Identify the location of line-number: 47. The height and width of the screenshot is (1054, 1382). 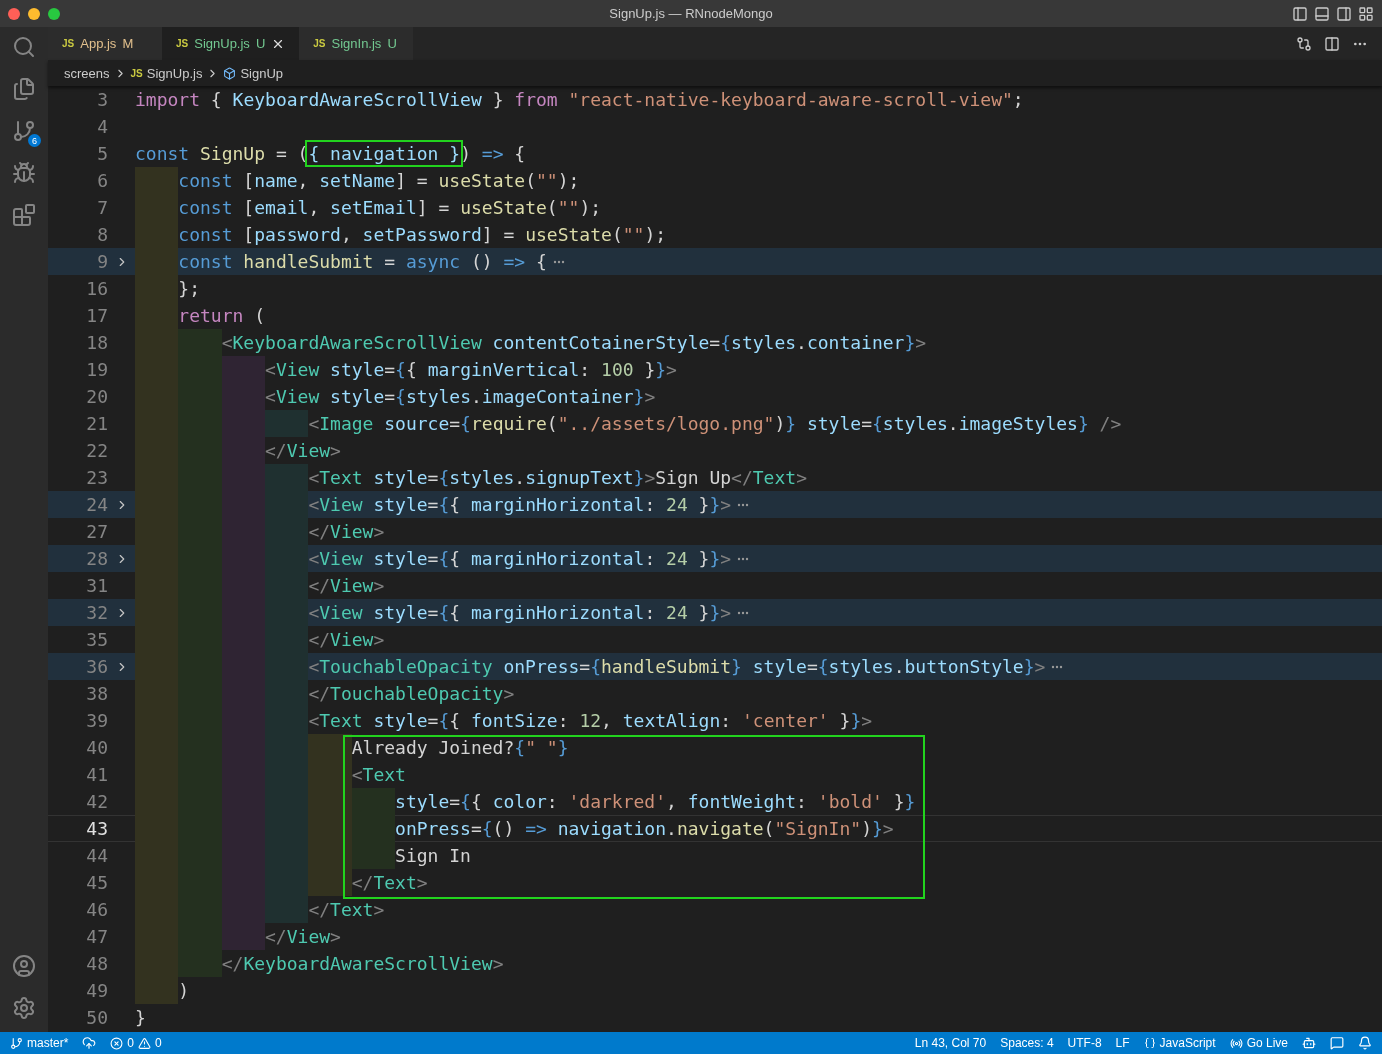
(96, 936).